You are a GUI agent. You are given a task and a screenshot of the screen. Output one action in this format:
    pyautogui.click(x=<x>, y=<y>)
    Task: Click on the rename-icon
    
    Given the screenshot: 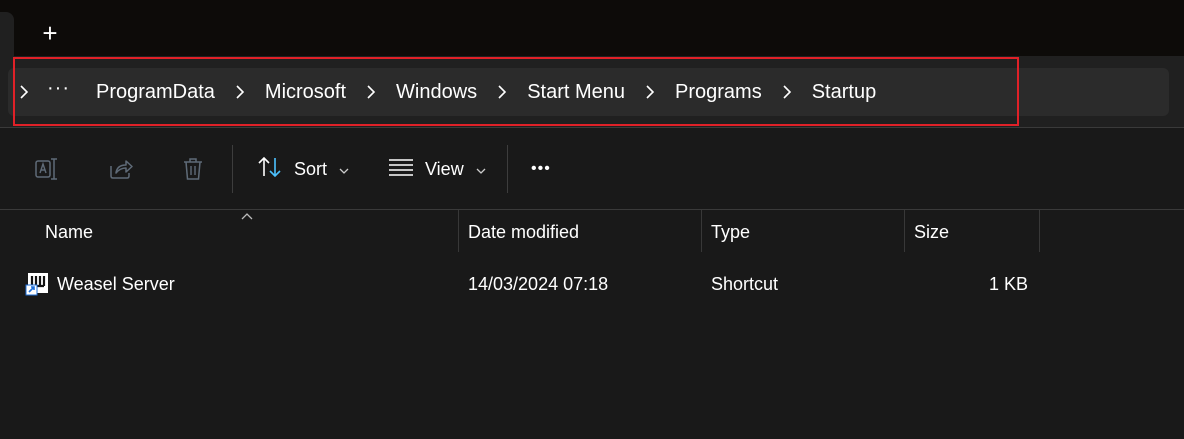 What is the action you would take?
    pyautogui.click(x=48, y=169)
    